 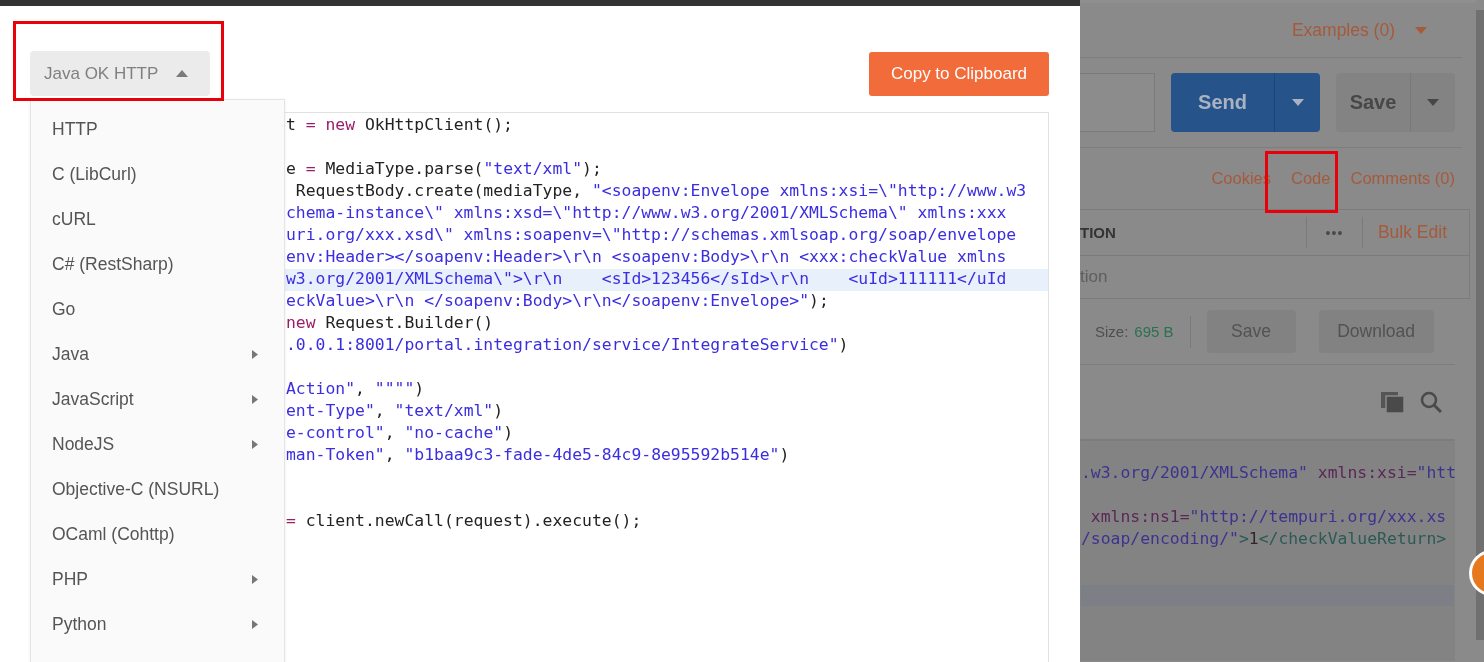 I want to click on send-button: Send, so click(x=1245, y=102).